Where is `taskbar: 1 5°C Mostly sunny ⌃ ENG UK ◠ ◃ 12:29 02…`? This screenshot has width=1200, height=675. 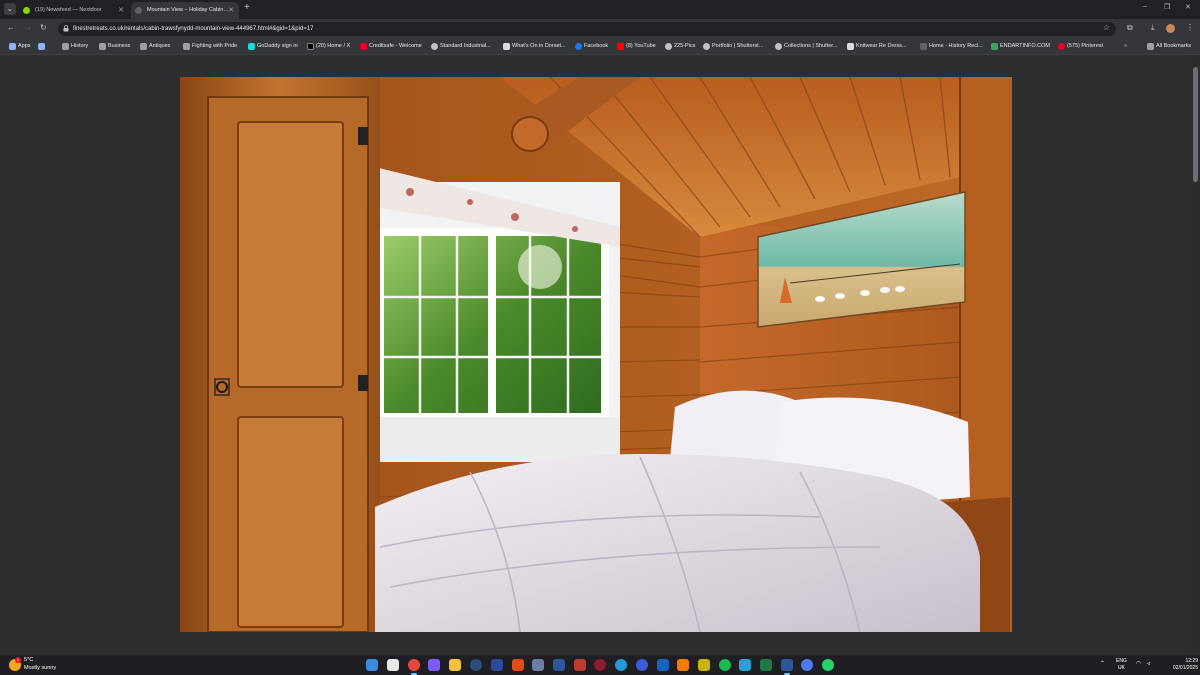 taskbar: 1 5°C Mostly sunny ⌃ ENG UK ◠ ◃ 12:29 02… is located at coordinates (600, 664).